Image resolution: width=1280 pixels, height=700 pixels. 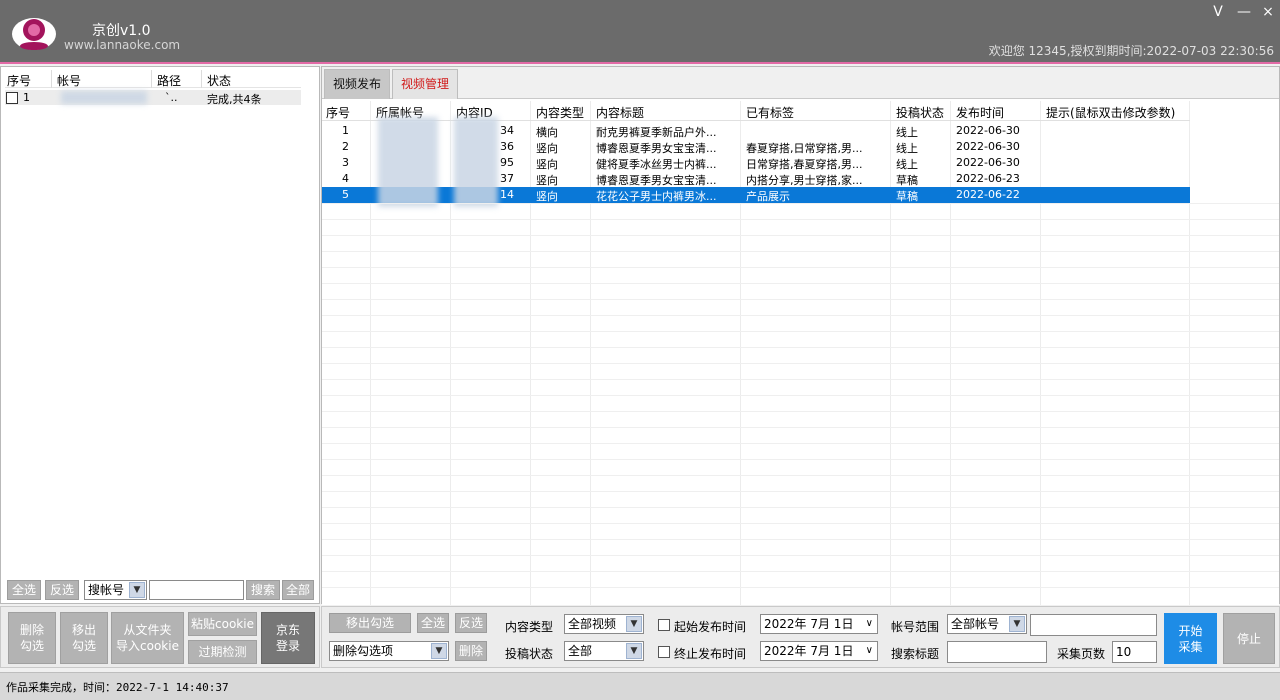 I want to click on col-title: 内容标题, so click(x=620, y=113).